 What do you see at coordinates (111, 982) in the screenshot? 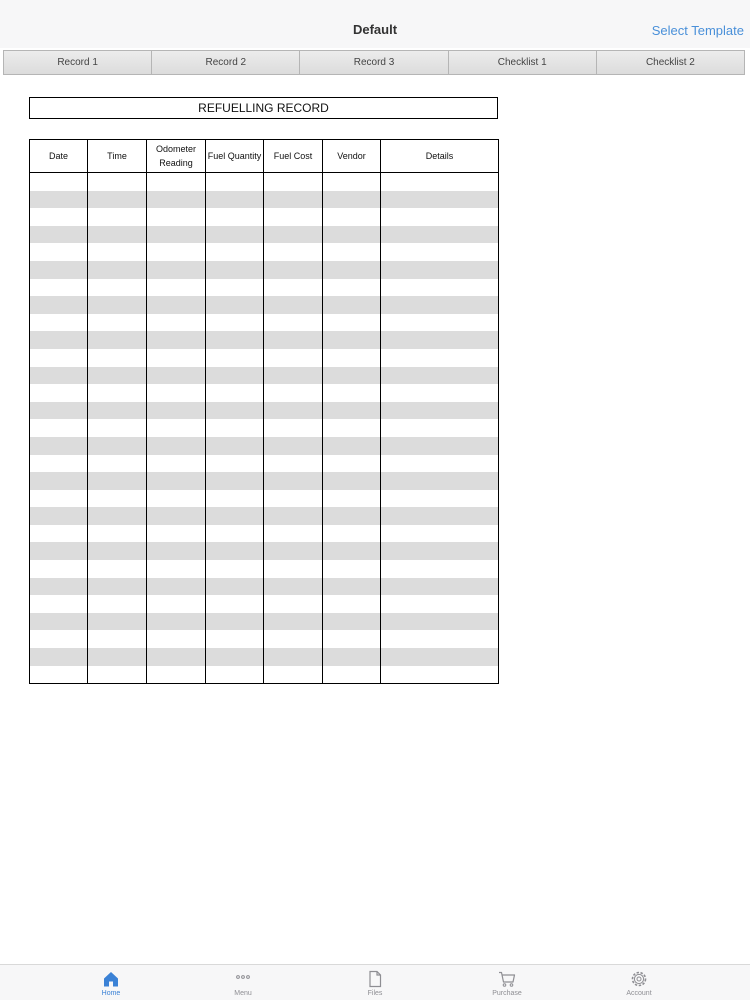
I see `home-tab: Home` at bounding box center [111, 982].